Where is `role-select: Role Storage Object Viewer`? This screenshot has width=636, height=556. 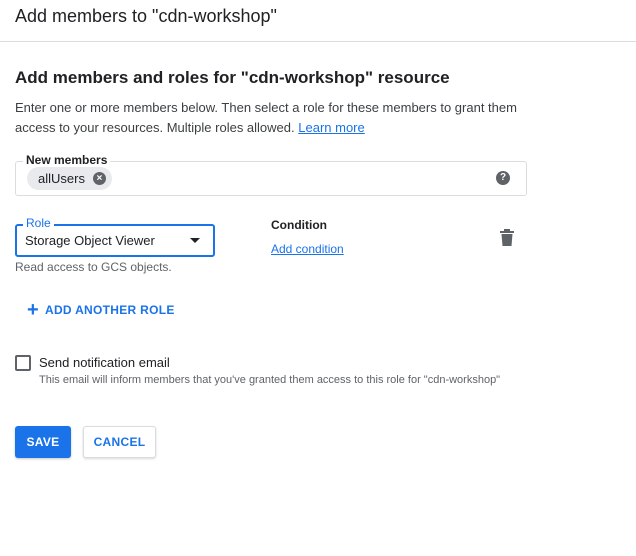 role-select: Role Storage Object Viewer is located at coordinates (115, 236).